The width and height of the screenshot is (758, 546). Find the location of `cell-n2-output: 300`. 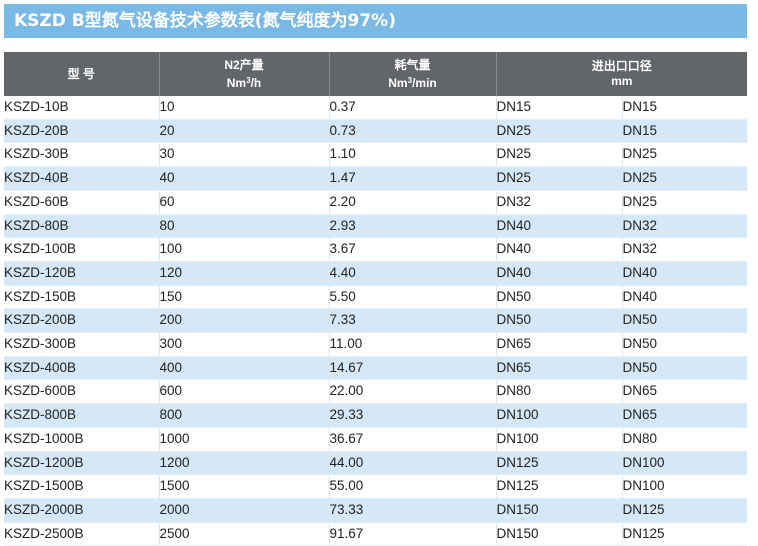

cell-n2-output: 300 is located at coordinates (244, 344).